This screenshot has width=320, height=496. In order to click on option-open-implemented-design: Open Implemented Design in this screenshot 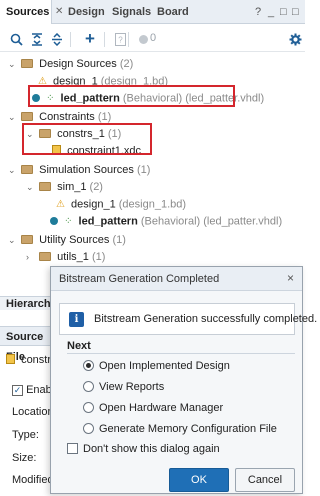, I will do `click(156, 365)`.